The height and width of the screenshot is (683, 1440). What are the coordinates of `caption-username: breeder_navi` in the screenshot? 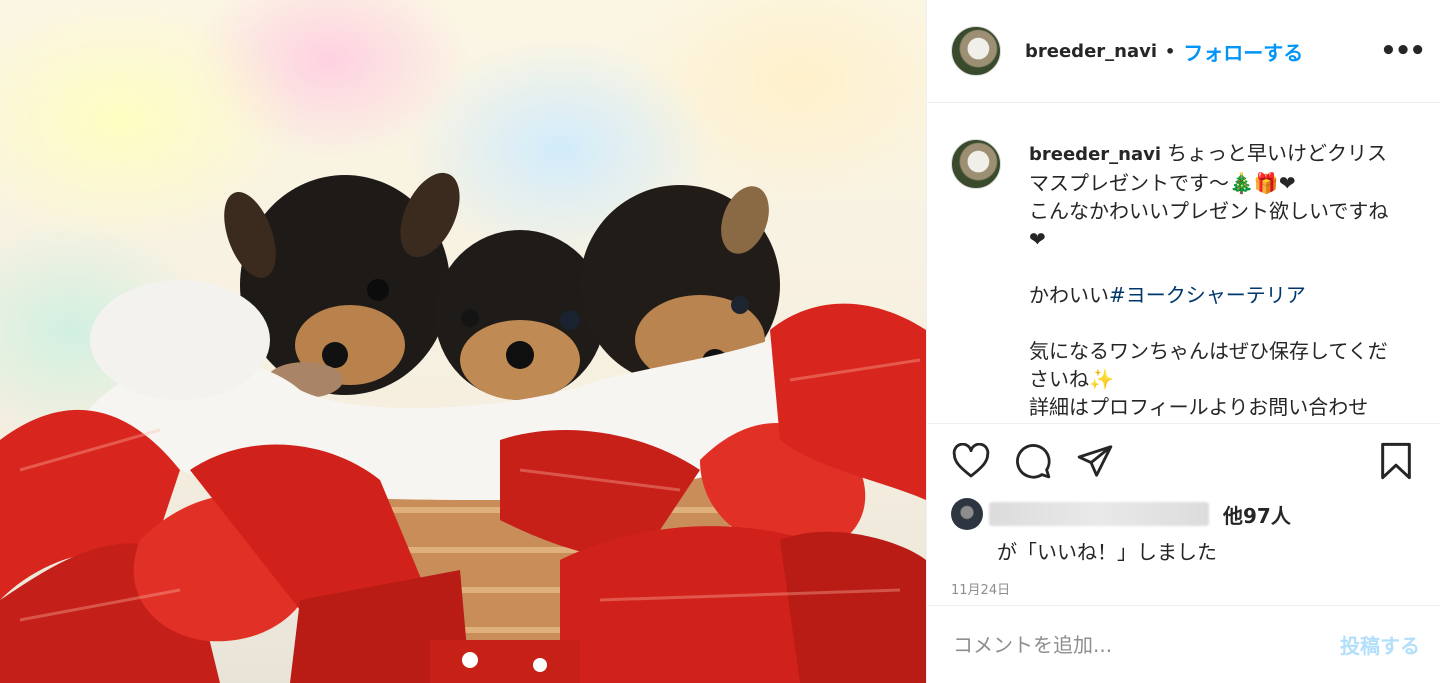 It's located at (1095, 154).